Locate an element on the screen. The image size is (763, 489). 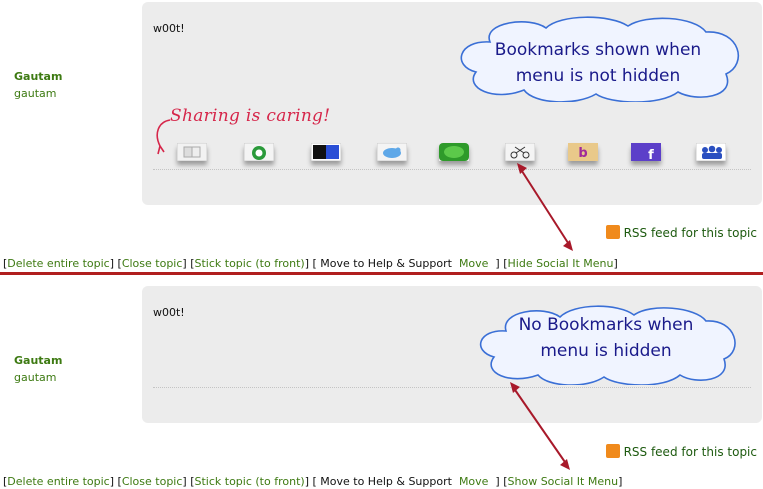
callout-line-2: menu is not hidden is located at coordinates (598, 76).